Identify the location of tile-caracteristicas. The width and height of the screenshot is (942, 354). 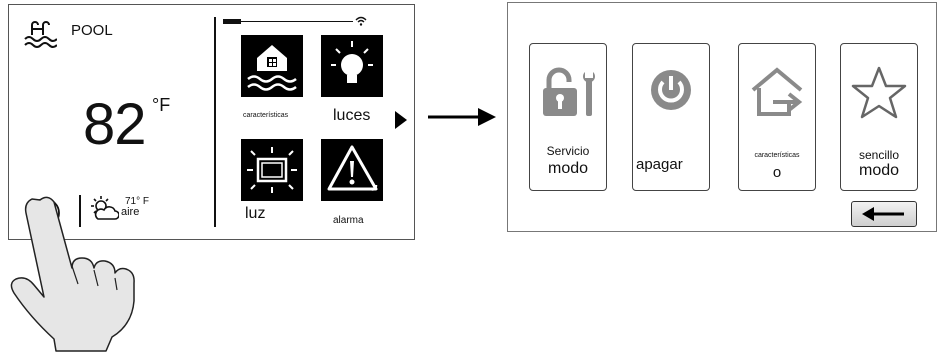
(272, 66).